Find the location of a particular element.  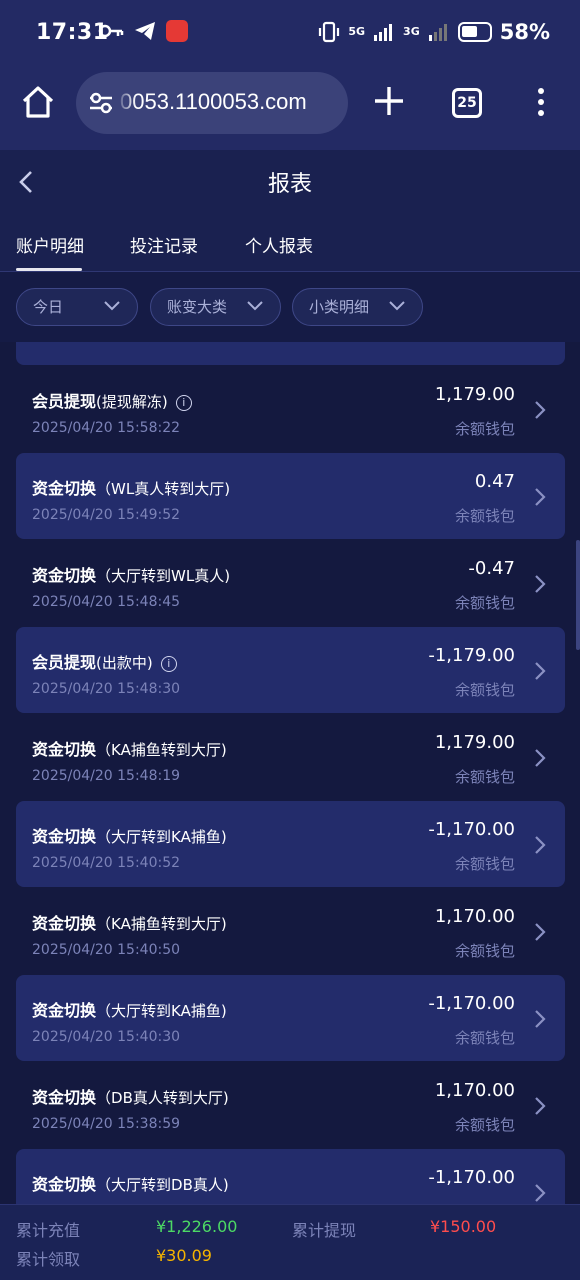

item-title: 资金切换（大厅转到KA捕鱼) is located at coordinates (129, 835).